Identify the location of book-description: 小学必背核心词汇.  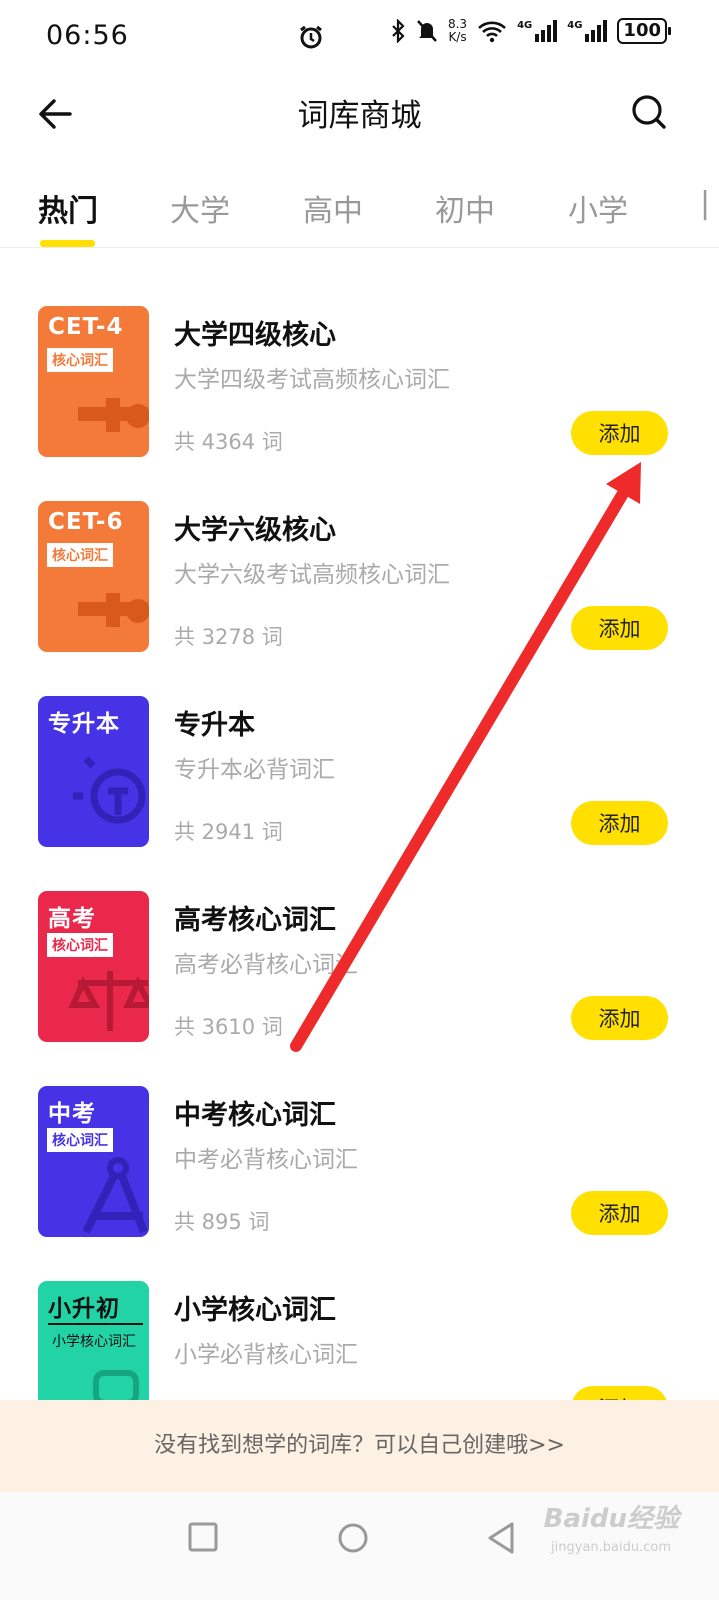
(266, 1355).